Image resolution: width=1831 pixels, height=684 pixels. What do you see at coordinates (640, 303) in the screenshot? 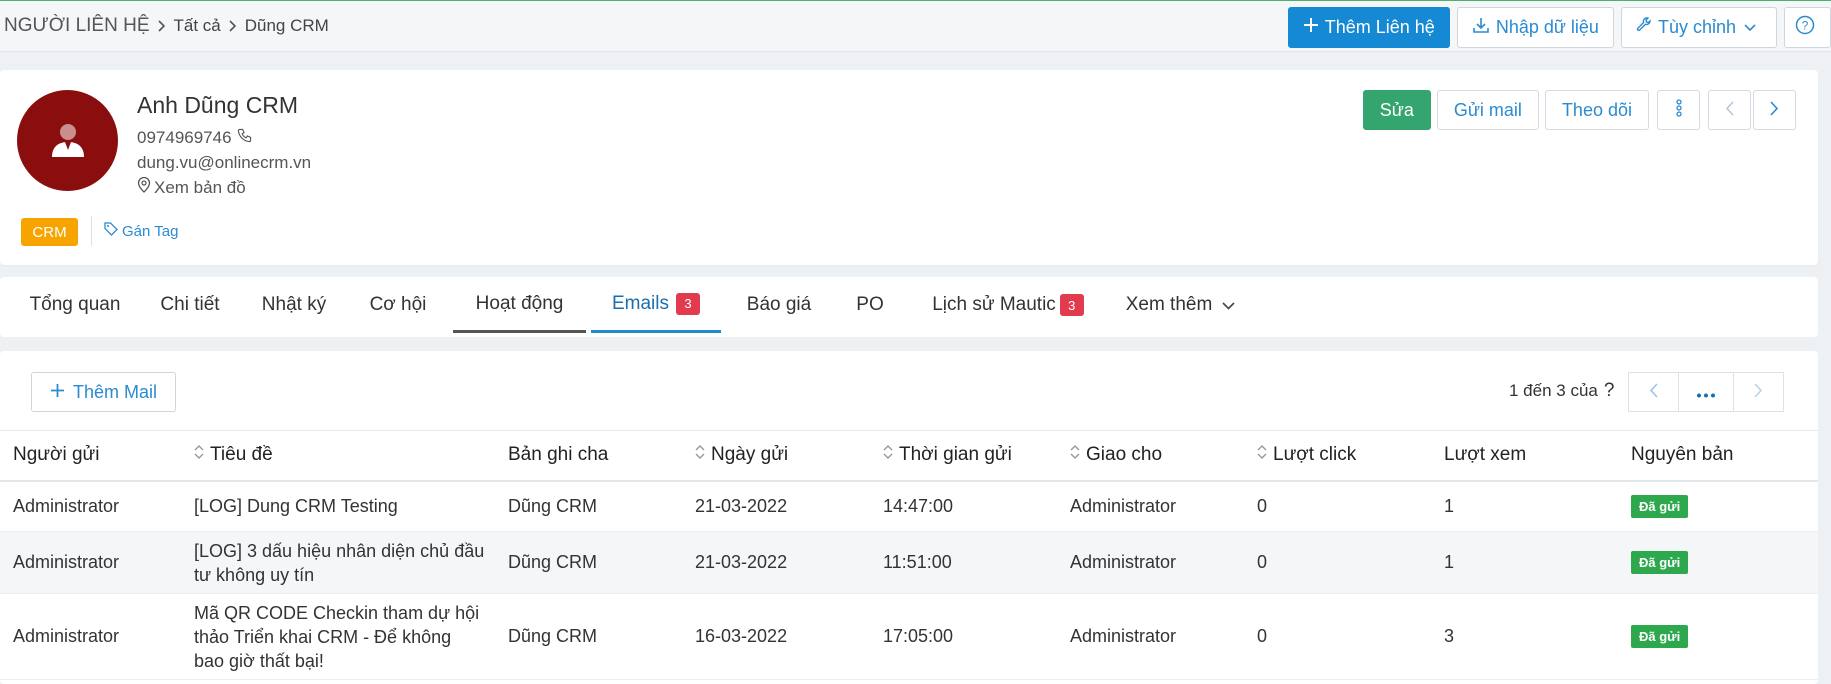
I see `tab-label: Emails` at bounding box center [640, 303].